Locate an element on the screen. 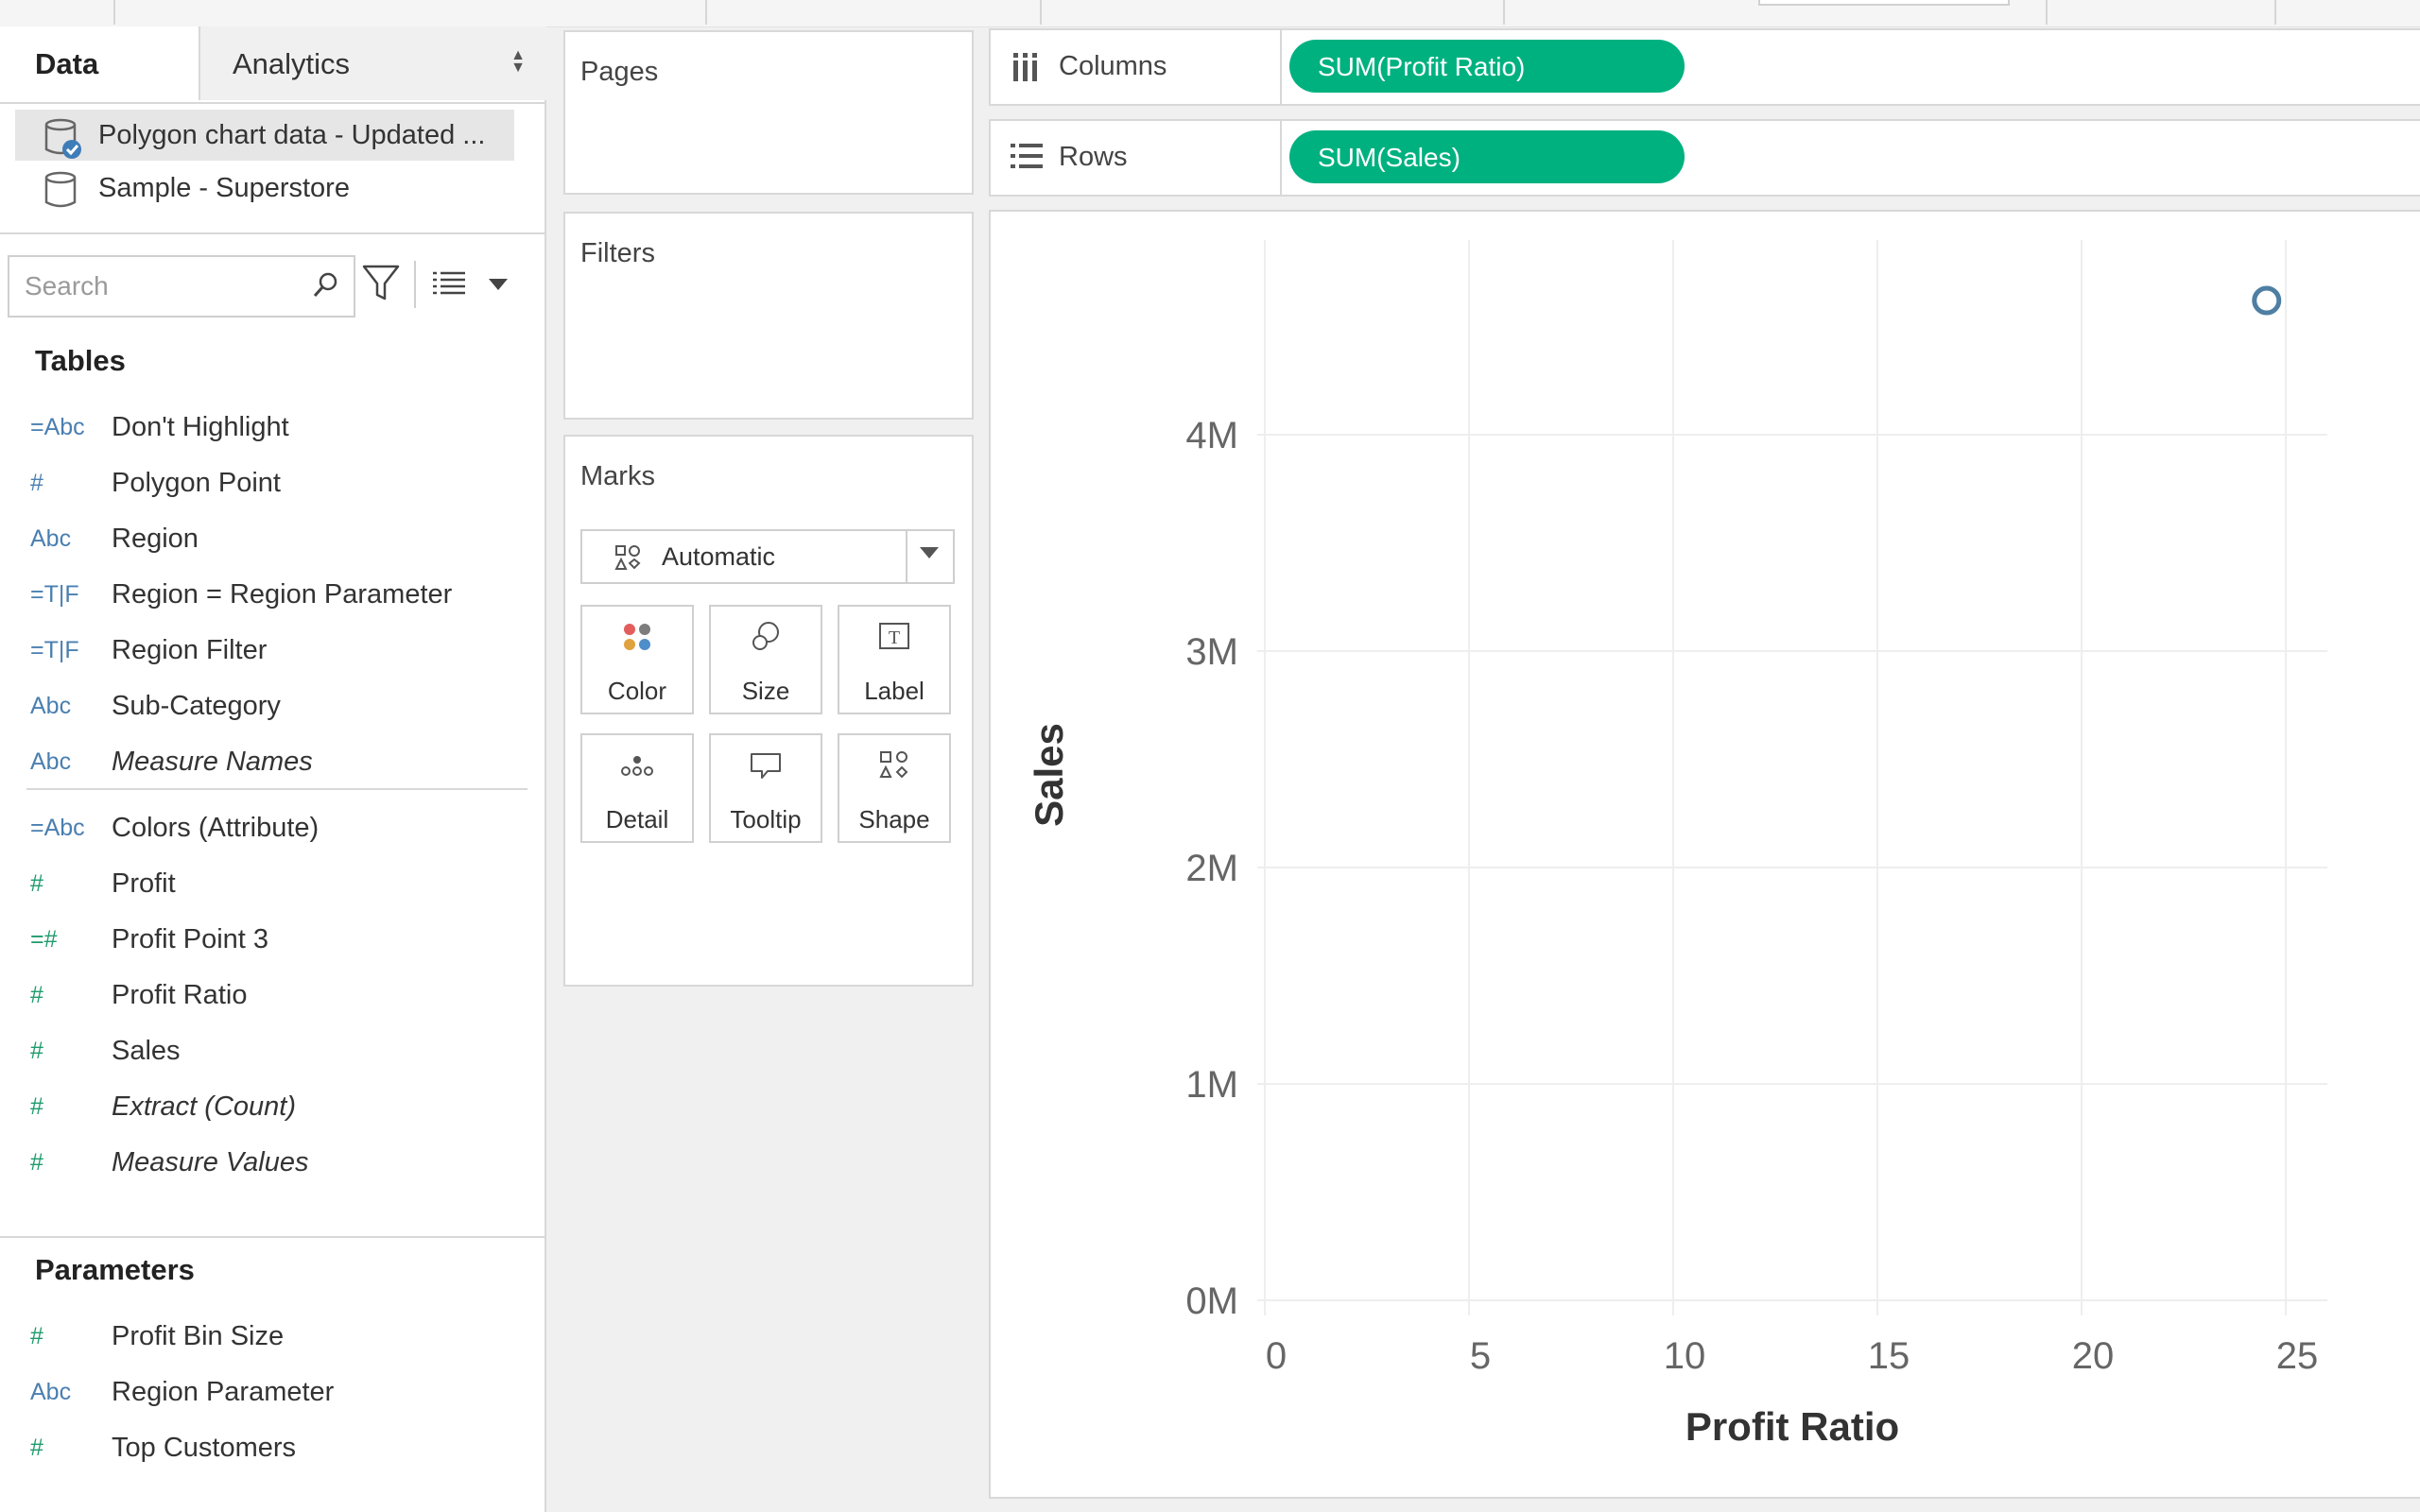 The image size is (2420, 1512). up-down-arrows-icon: ▲ ▼ is located at coordinates (518, 62).